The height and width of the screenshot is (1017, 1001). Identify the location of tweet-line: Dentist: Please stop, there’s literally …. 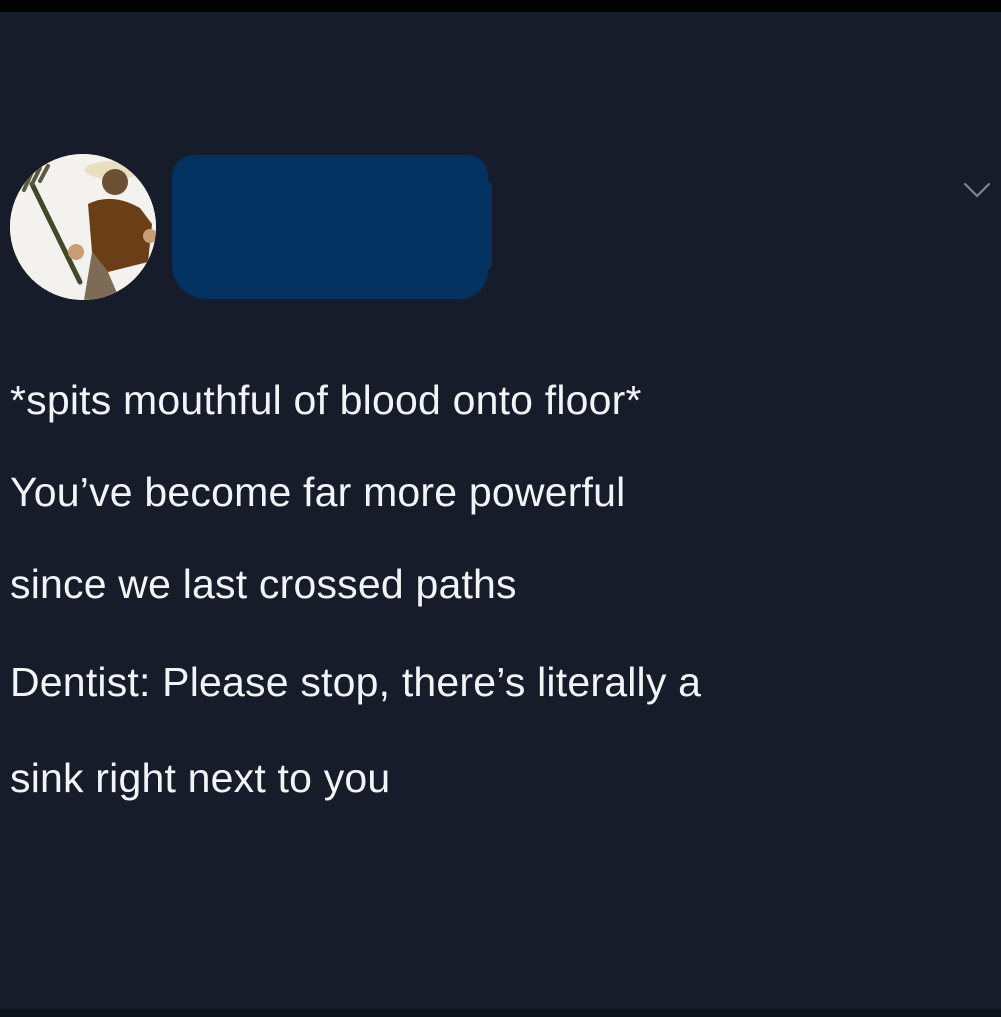
(356, 682).